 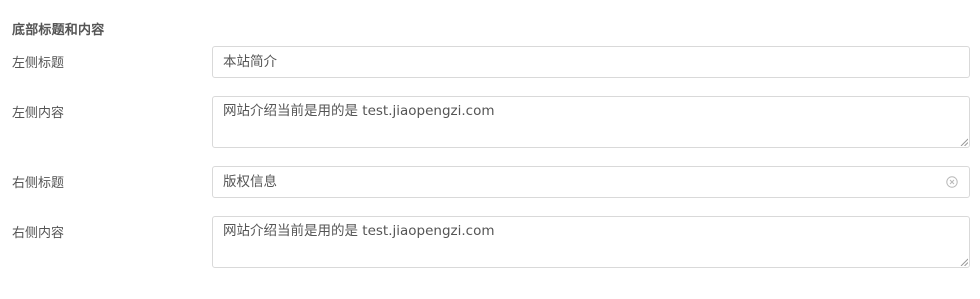 I want to click on right-content-label: 右侧内容, so click(x=38, y=233).